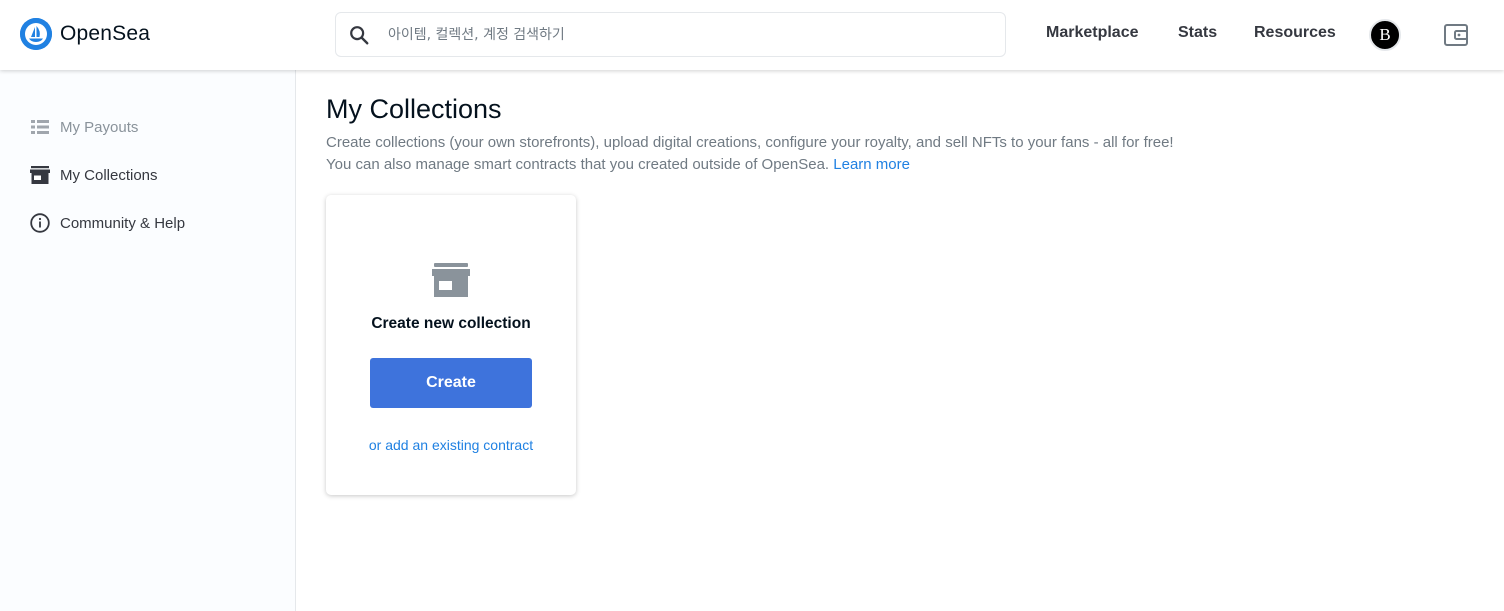  Describe the element at coordinates (40, 127) in the screenshot. I see `list-icon` at that location.